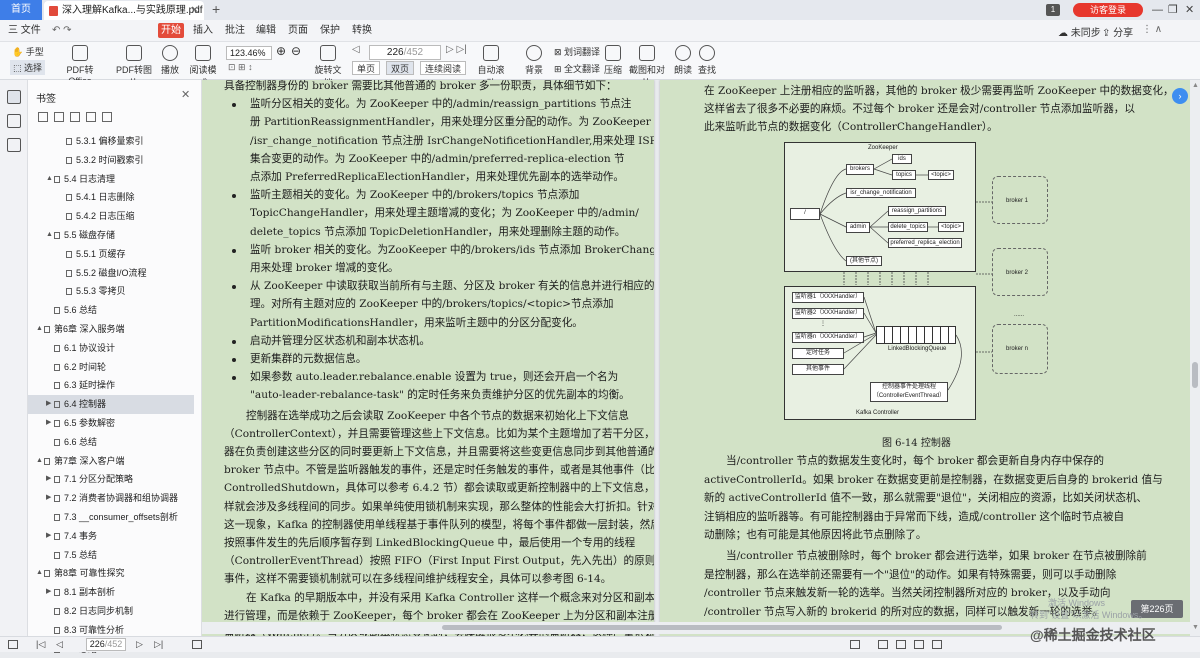 Image resolution: width=1200 pixels, height=658 pixels. What do you see at coordinates (111, 160) in the screenshot?
I see `bookmark-item: 5.3.2 时间戳索引` at bounding box center [111, 160].